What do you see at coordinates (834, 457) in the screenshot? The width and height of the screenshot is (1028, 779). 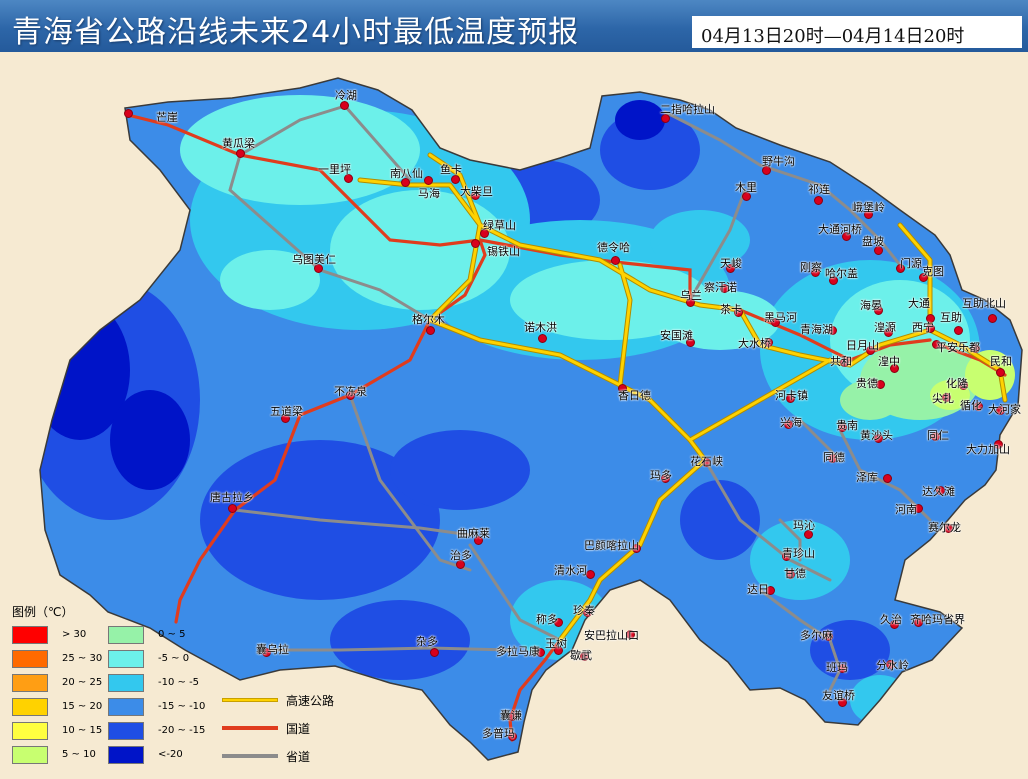 I see `city-label: 同德` at bounding box center [834, 457].